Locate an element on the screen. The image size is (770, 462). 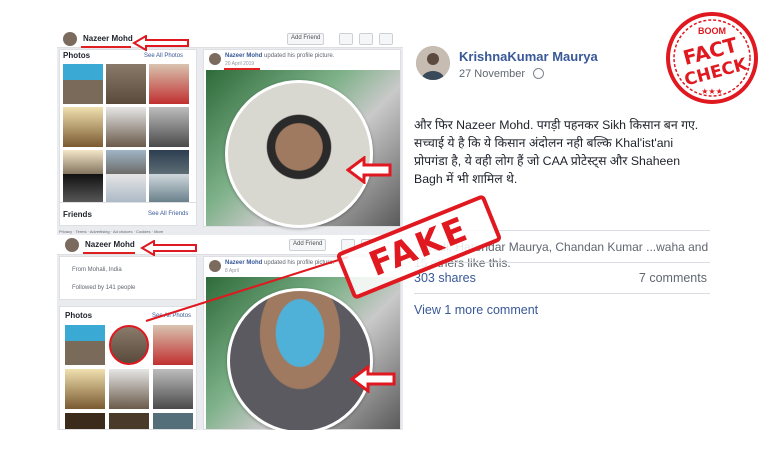
fact-check-badge-icon: BOOM FACT CHECK ★★★ is located at coordinates (712, 58).